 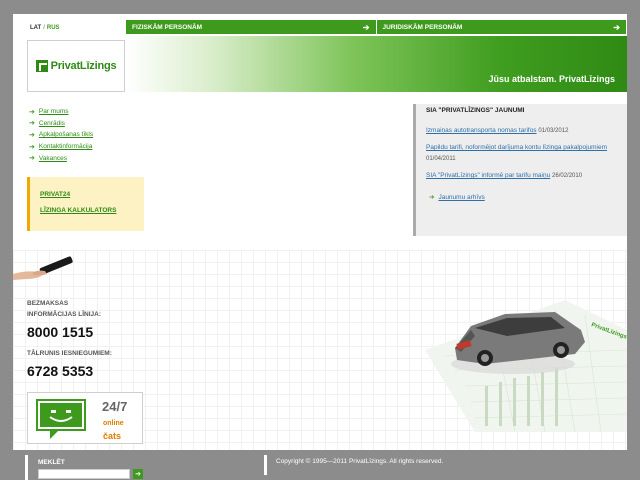 I want to click on tab-private-persons: FIZISKĀM PERSONĀM ➔, so click(x=251, y=27).